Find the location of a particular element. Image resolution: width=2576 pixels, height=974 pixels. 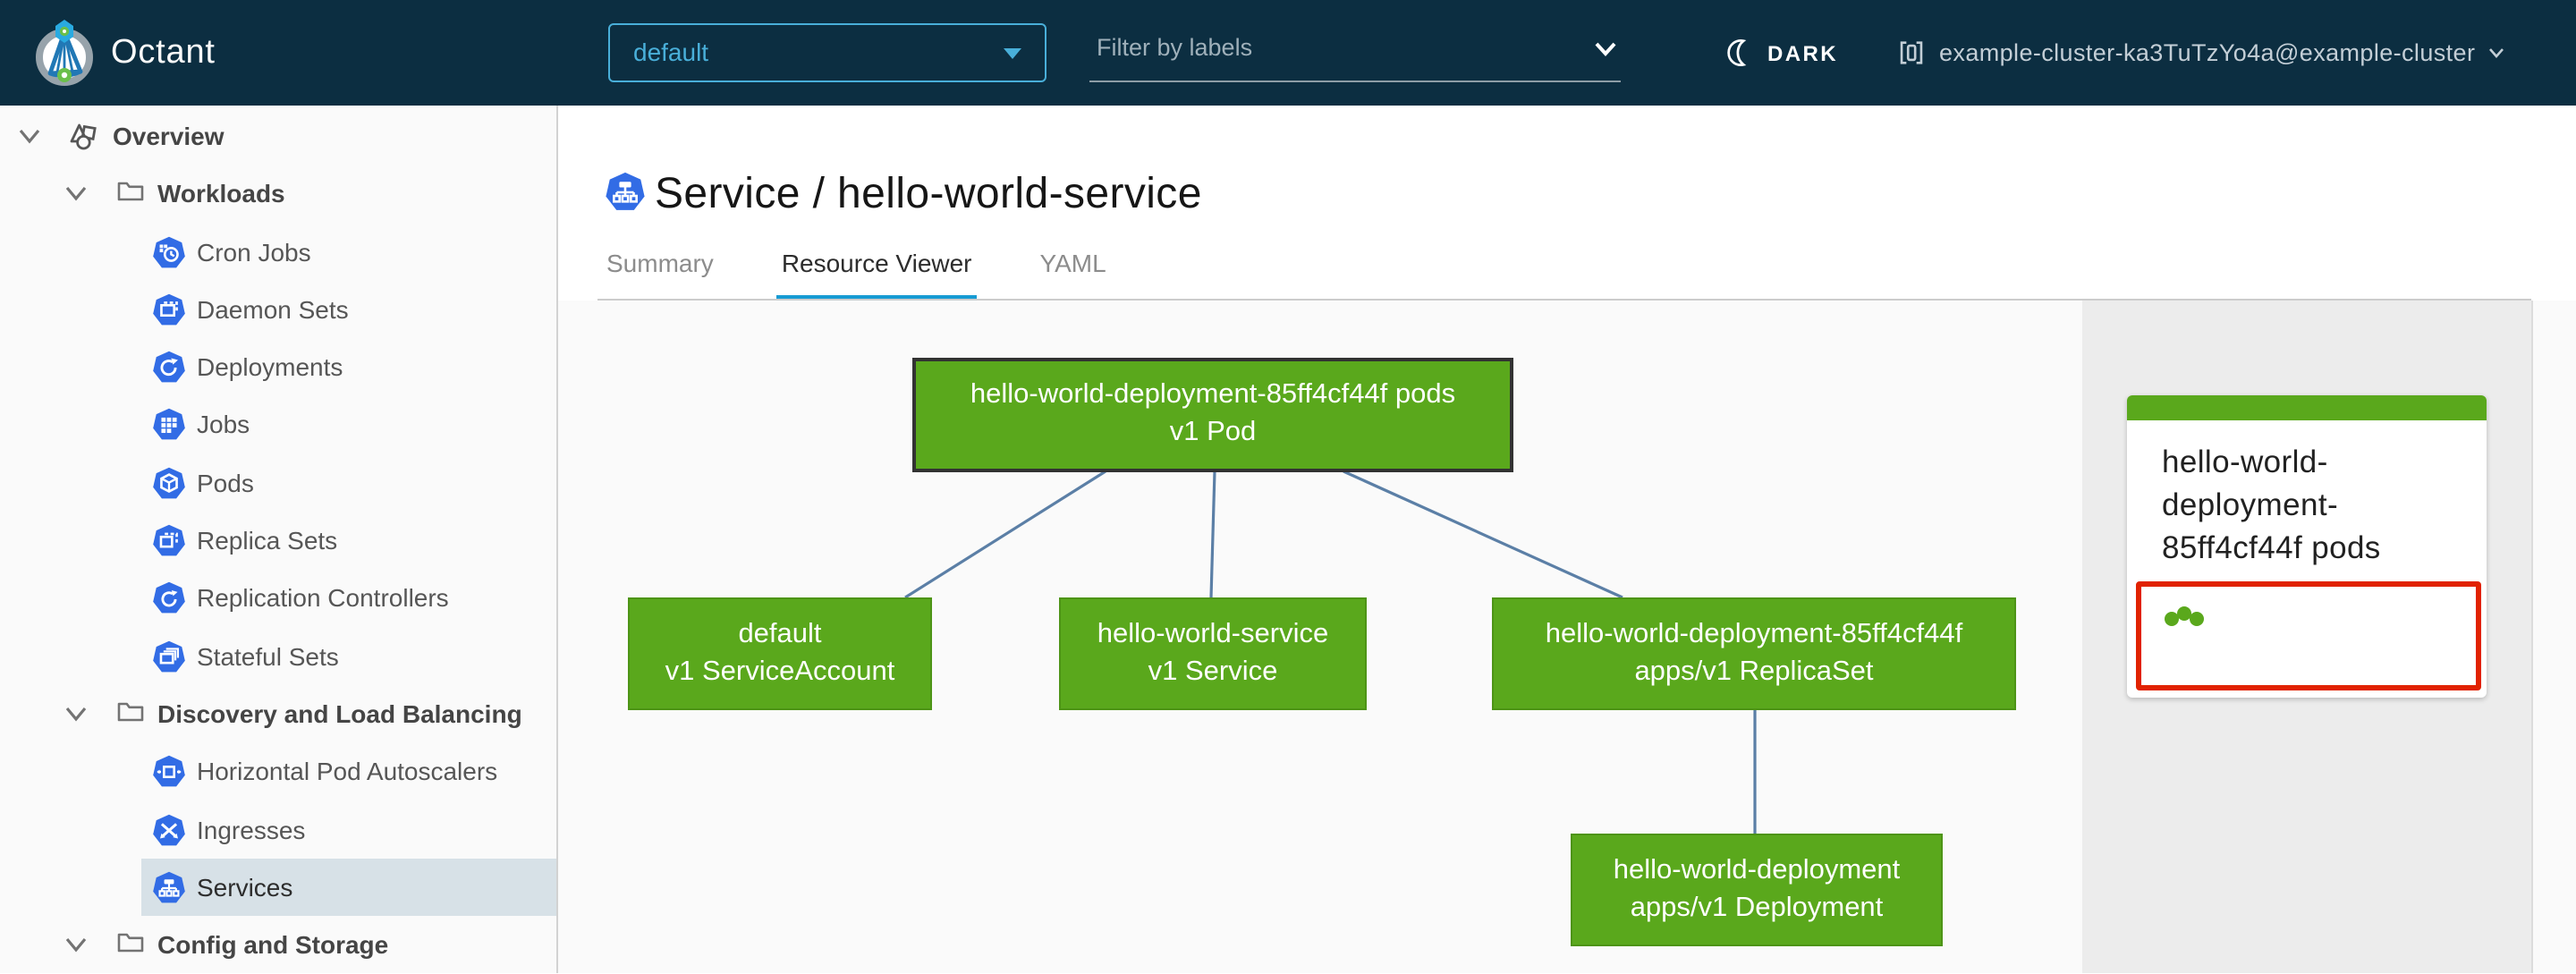

node-kind: apps/v1 Deployment is located at coordinates (1757, 907).